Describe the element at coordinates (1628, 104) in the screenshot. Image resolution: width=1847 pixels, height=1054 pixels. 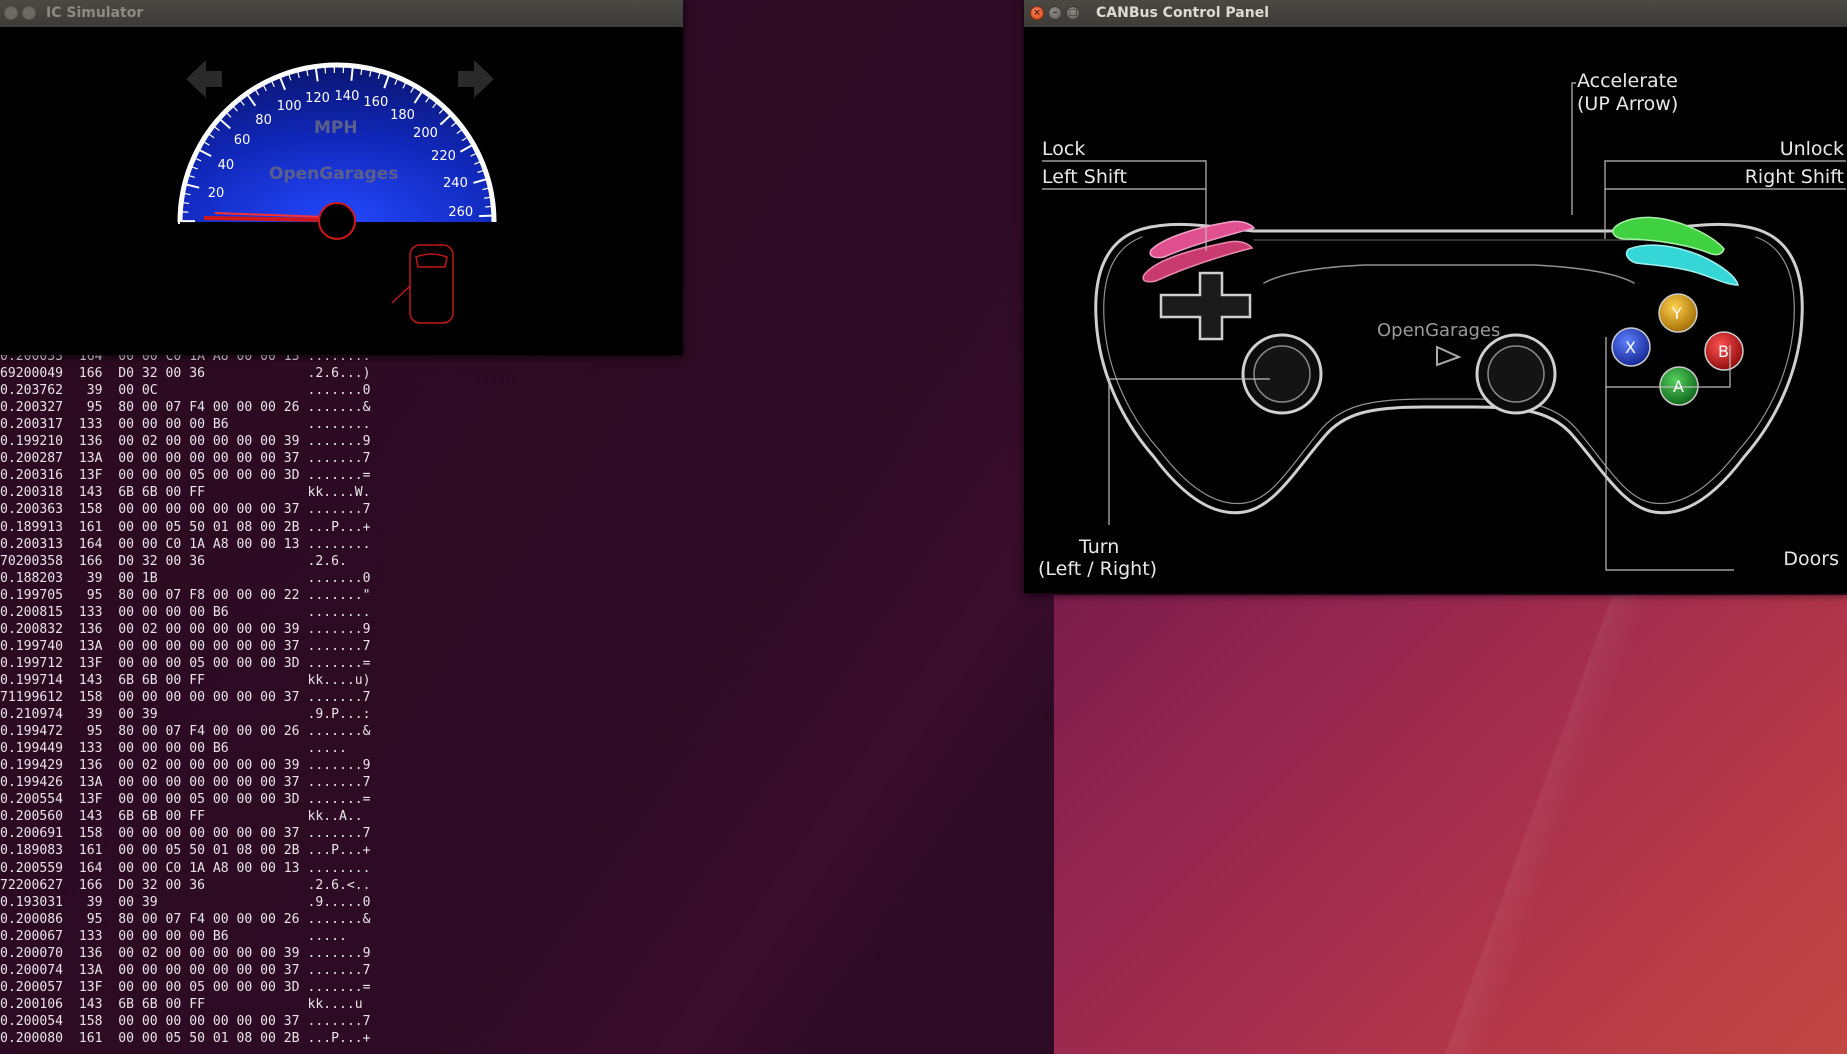
I see `accelerate-key-label: (UP Arrow)` at that location.